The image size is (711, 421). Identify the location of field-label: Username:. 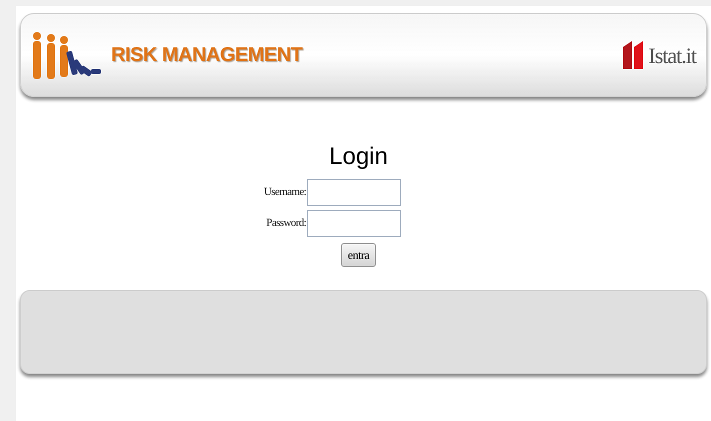
(285, 192).